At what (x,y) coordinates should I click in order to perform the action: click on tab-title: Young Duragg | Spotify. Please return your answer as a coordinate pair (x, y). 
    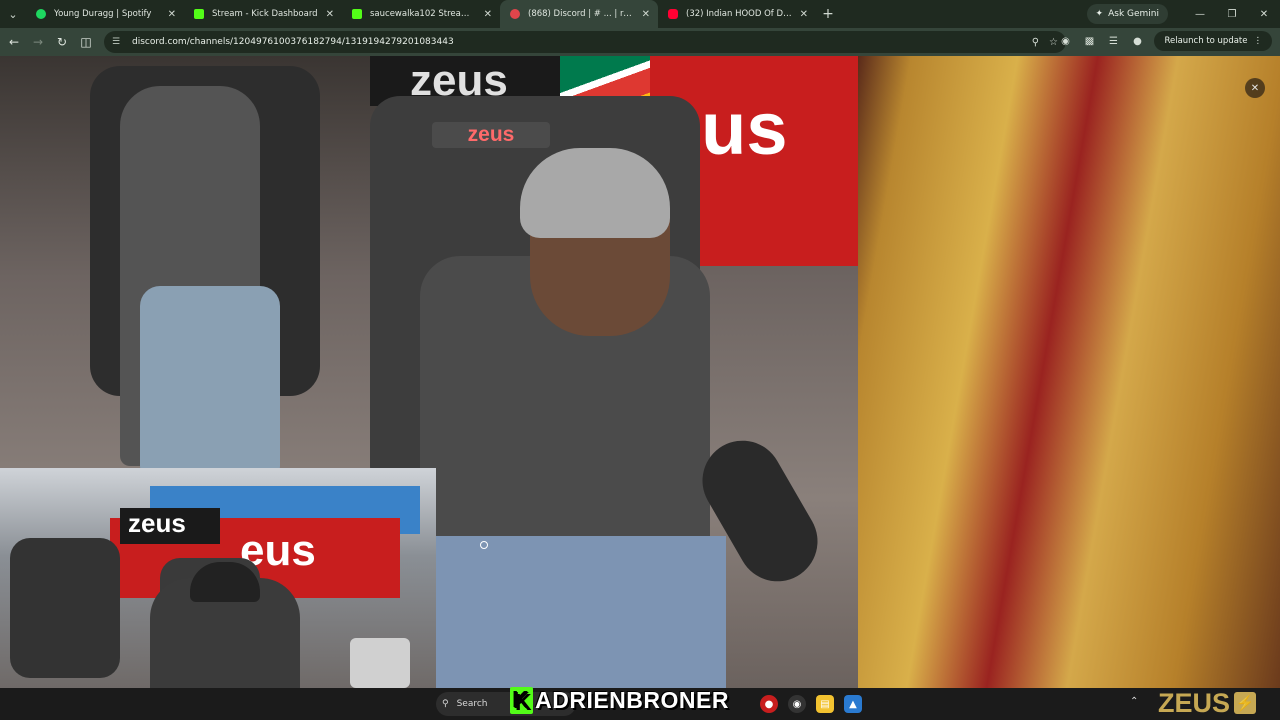
    Looking at the image, I should click on (103, 14).